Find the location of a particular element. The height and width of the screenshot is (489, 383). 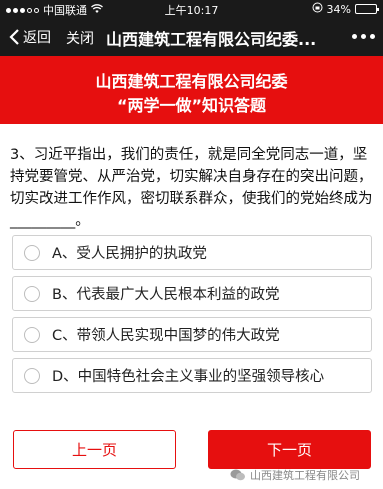

option-d: D、中国特色社会主义事业的坚强领导核心 is located at coordinates (192, 375).